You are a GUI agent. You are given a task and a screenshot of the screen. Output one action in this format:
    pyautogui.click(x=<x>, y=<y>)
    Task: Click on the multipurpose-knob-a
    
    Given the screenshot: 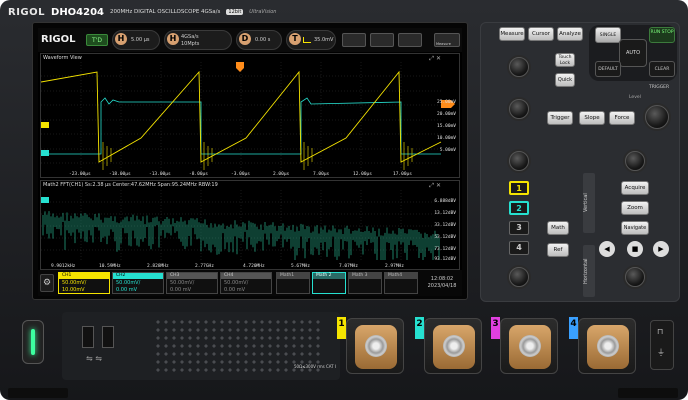 What is the action you would take?
    pyautogui.click(x=519, y=67)
    